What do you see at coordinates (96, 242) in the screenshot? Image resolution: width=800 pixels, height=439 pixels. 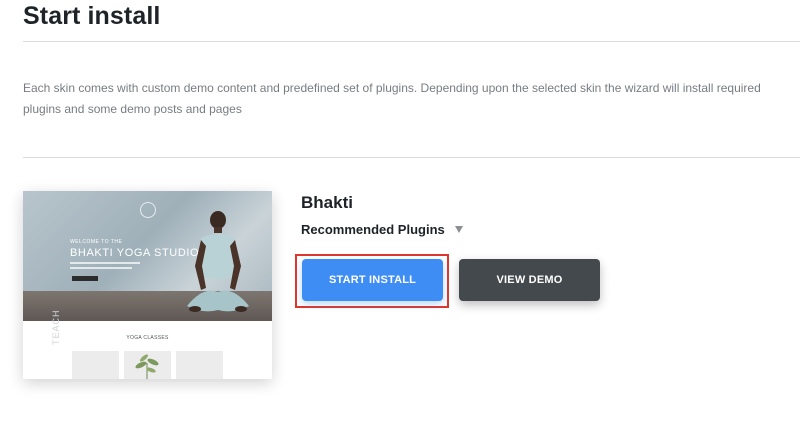 I see `thumbnail-welcome-text: WELCOME TO THE` at bounding box center [96, 242].